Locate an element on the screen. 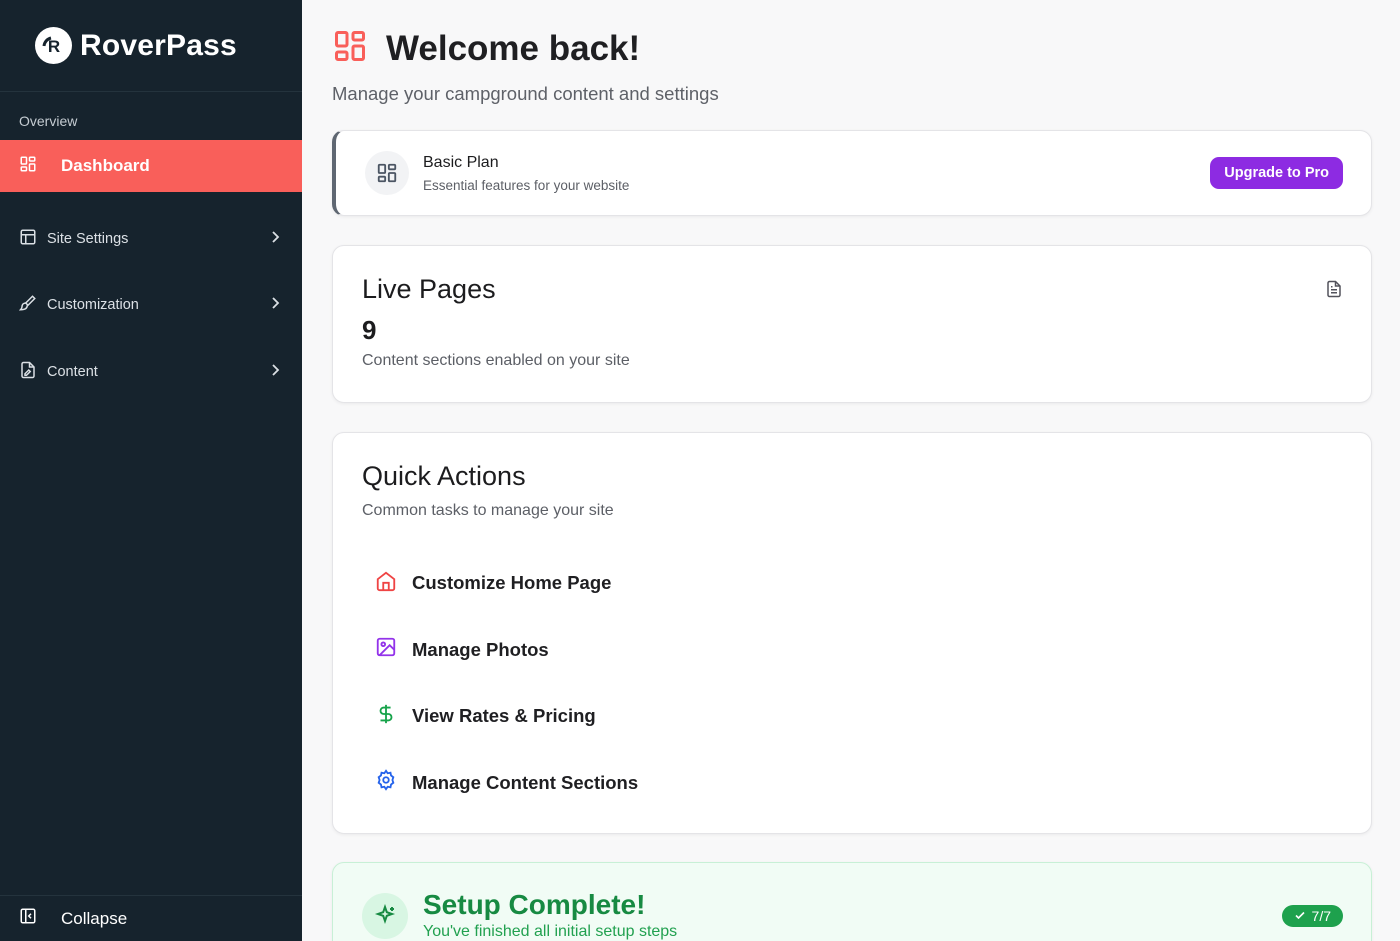 This screenshot has width=1400, height=941. setup-subtitle: You've finished all initial setup steps is located at coordinates (550, 931).